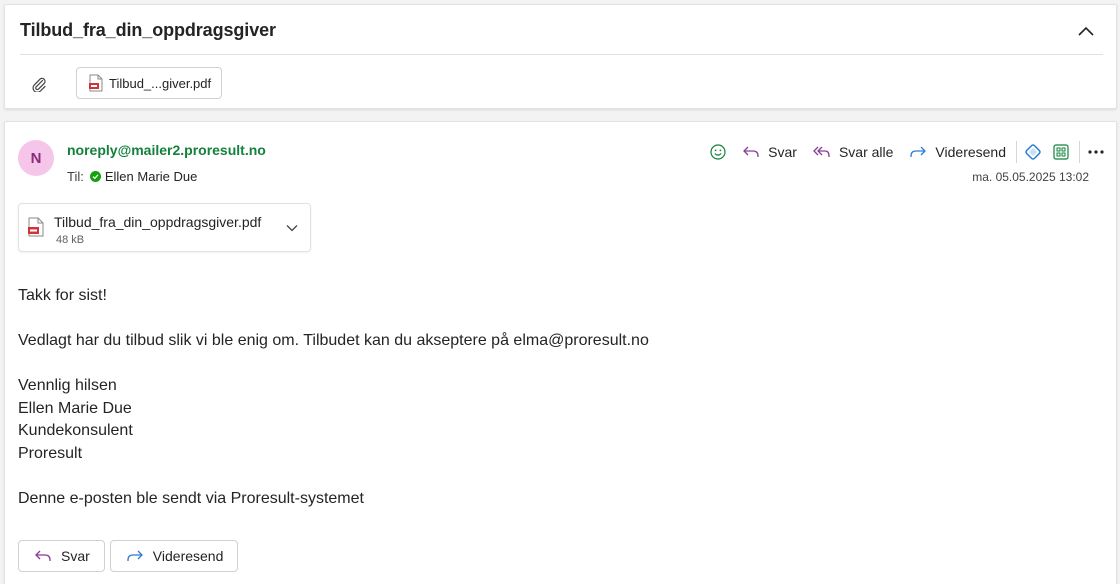  I want to click on presence-available-icon, so click(95, 176).